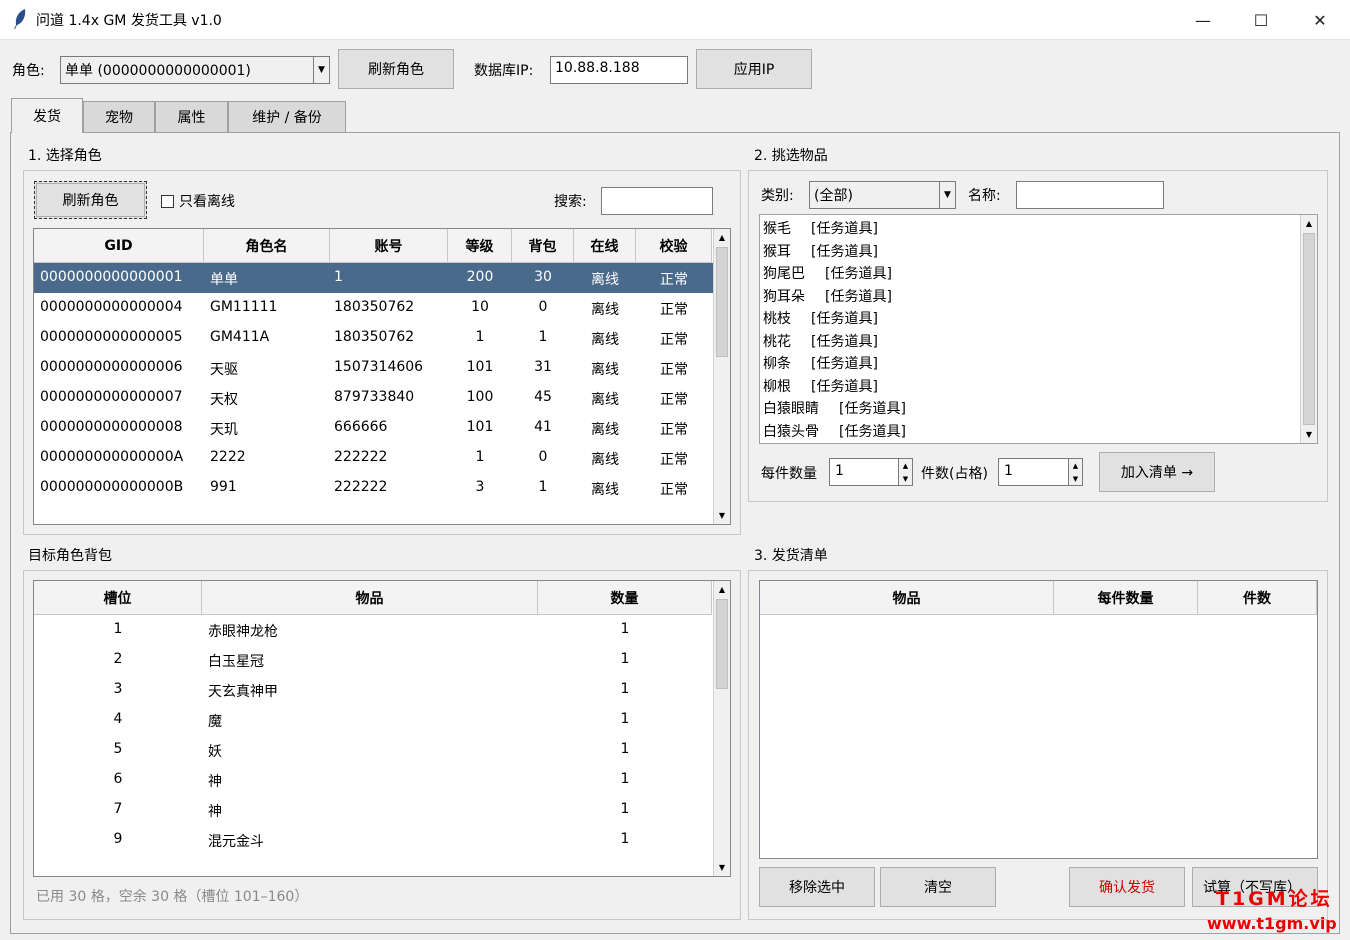  Describe the element at coordinates (373, 428) in the screenshot. I see `table-row: 0000000000000008 天玑 666666 101 41 离线 正常` at that location.